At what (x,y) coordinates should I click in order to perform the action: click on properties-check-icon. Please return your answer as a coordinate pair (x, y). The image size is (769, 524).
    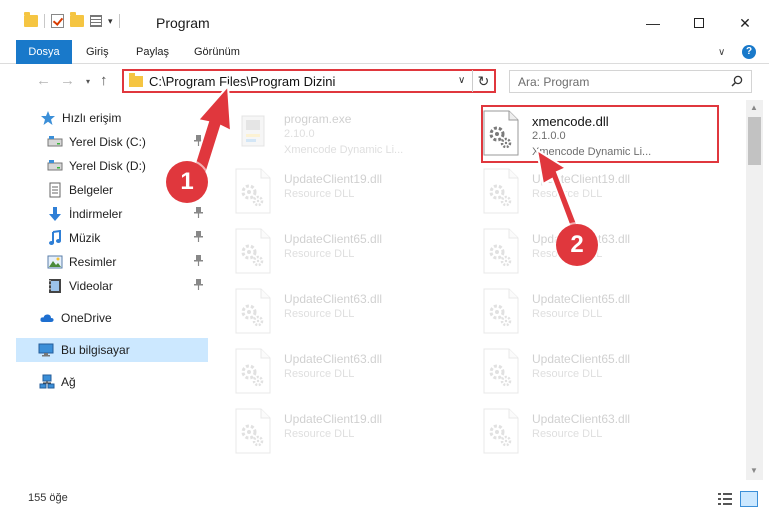
    Looking at the image, I should click on (57, 21).